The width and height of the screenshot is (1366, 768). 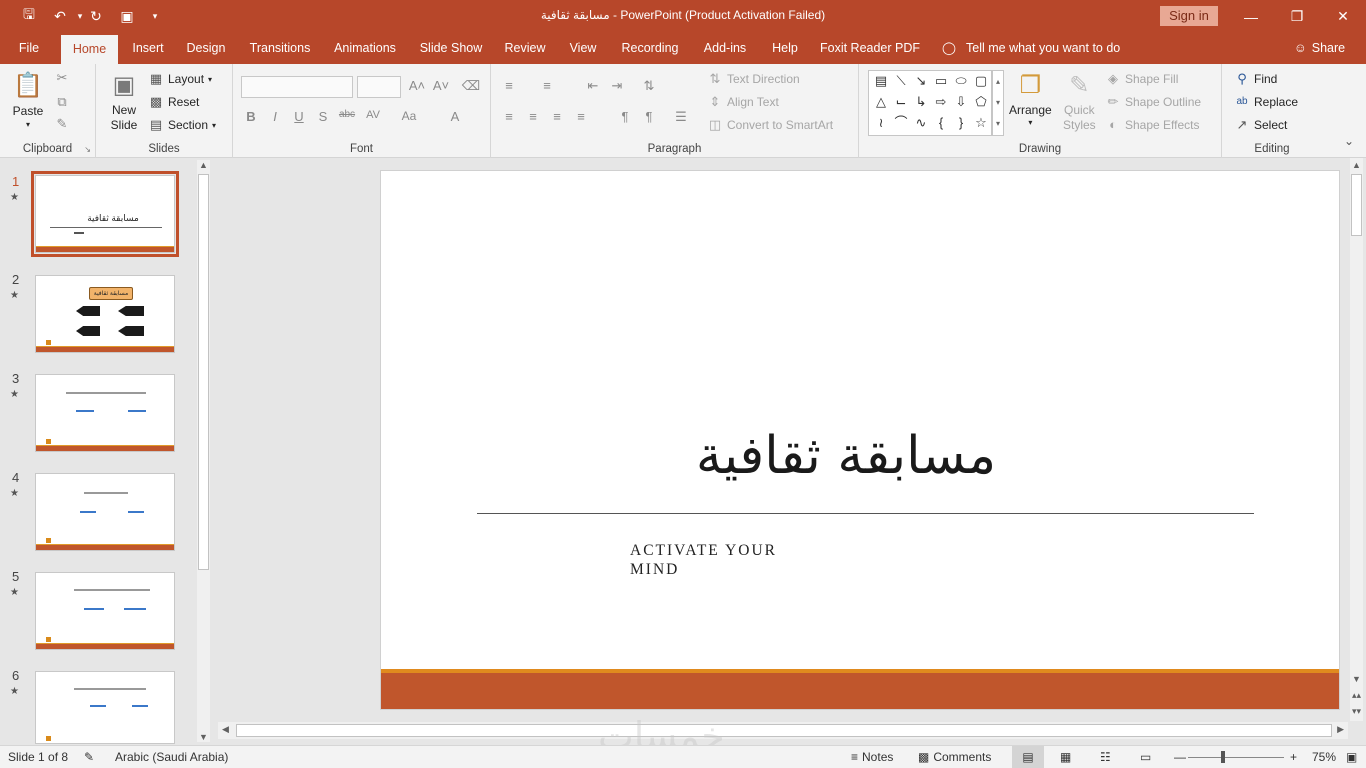 What do you see at coordinates (846, 456) in the screenshot?
I see `slide-title: مسابقة ثقافية` at bounding box center [846, 456].